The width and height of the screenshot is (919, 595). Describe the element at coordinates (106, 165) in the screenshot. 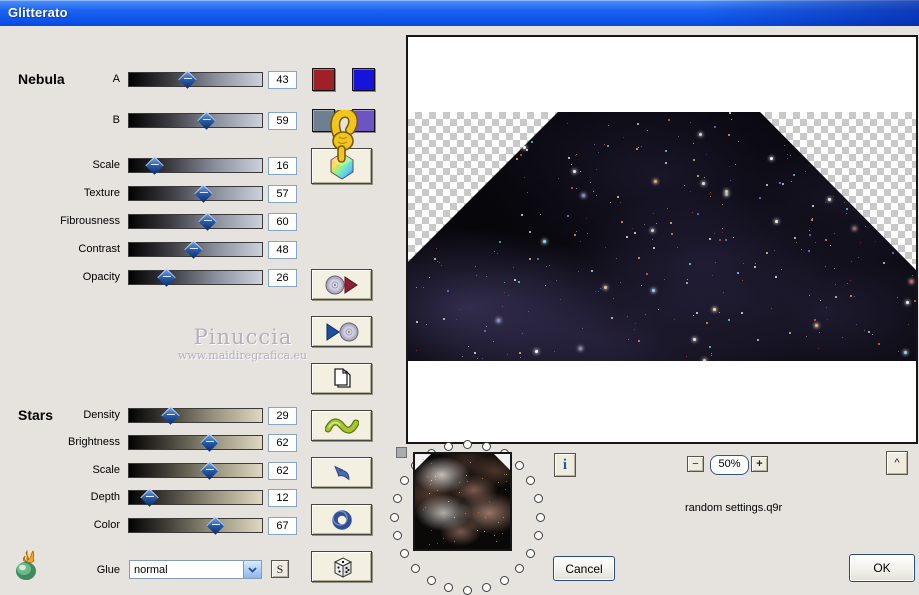

I see `slider-label-scale: Scale` at that location.